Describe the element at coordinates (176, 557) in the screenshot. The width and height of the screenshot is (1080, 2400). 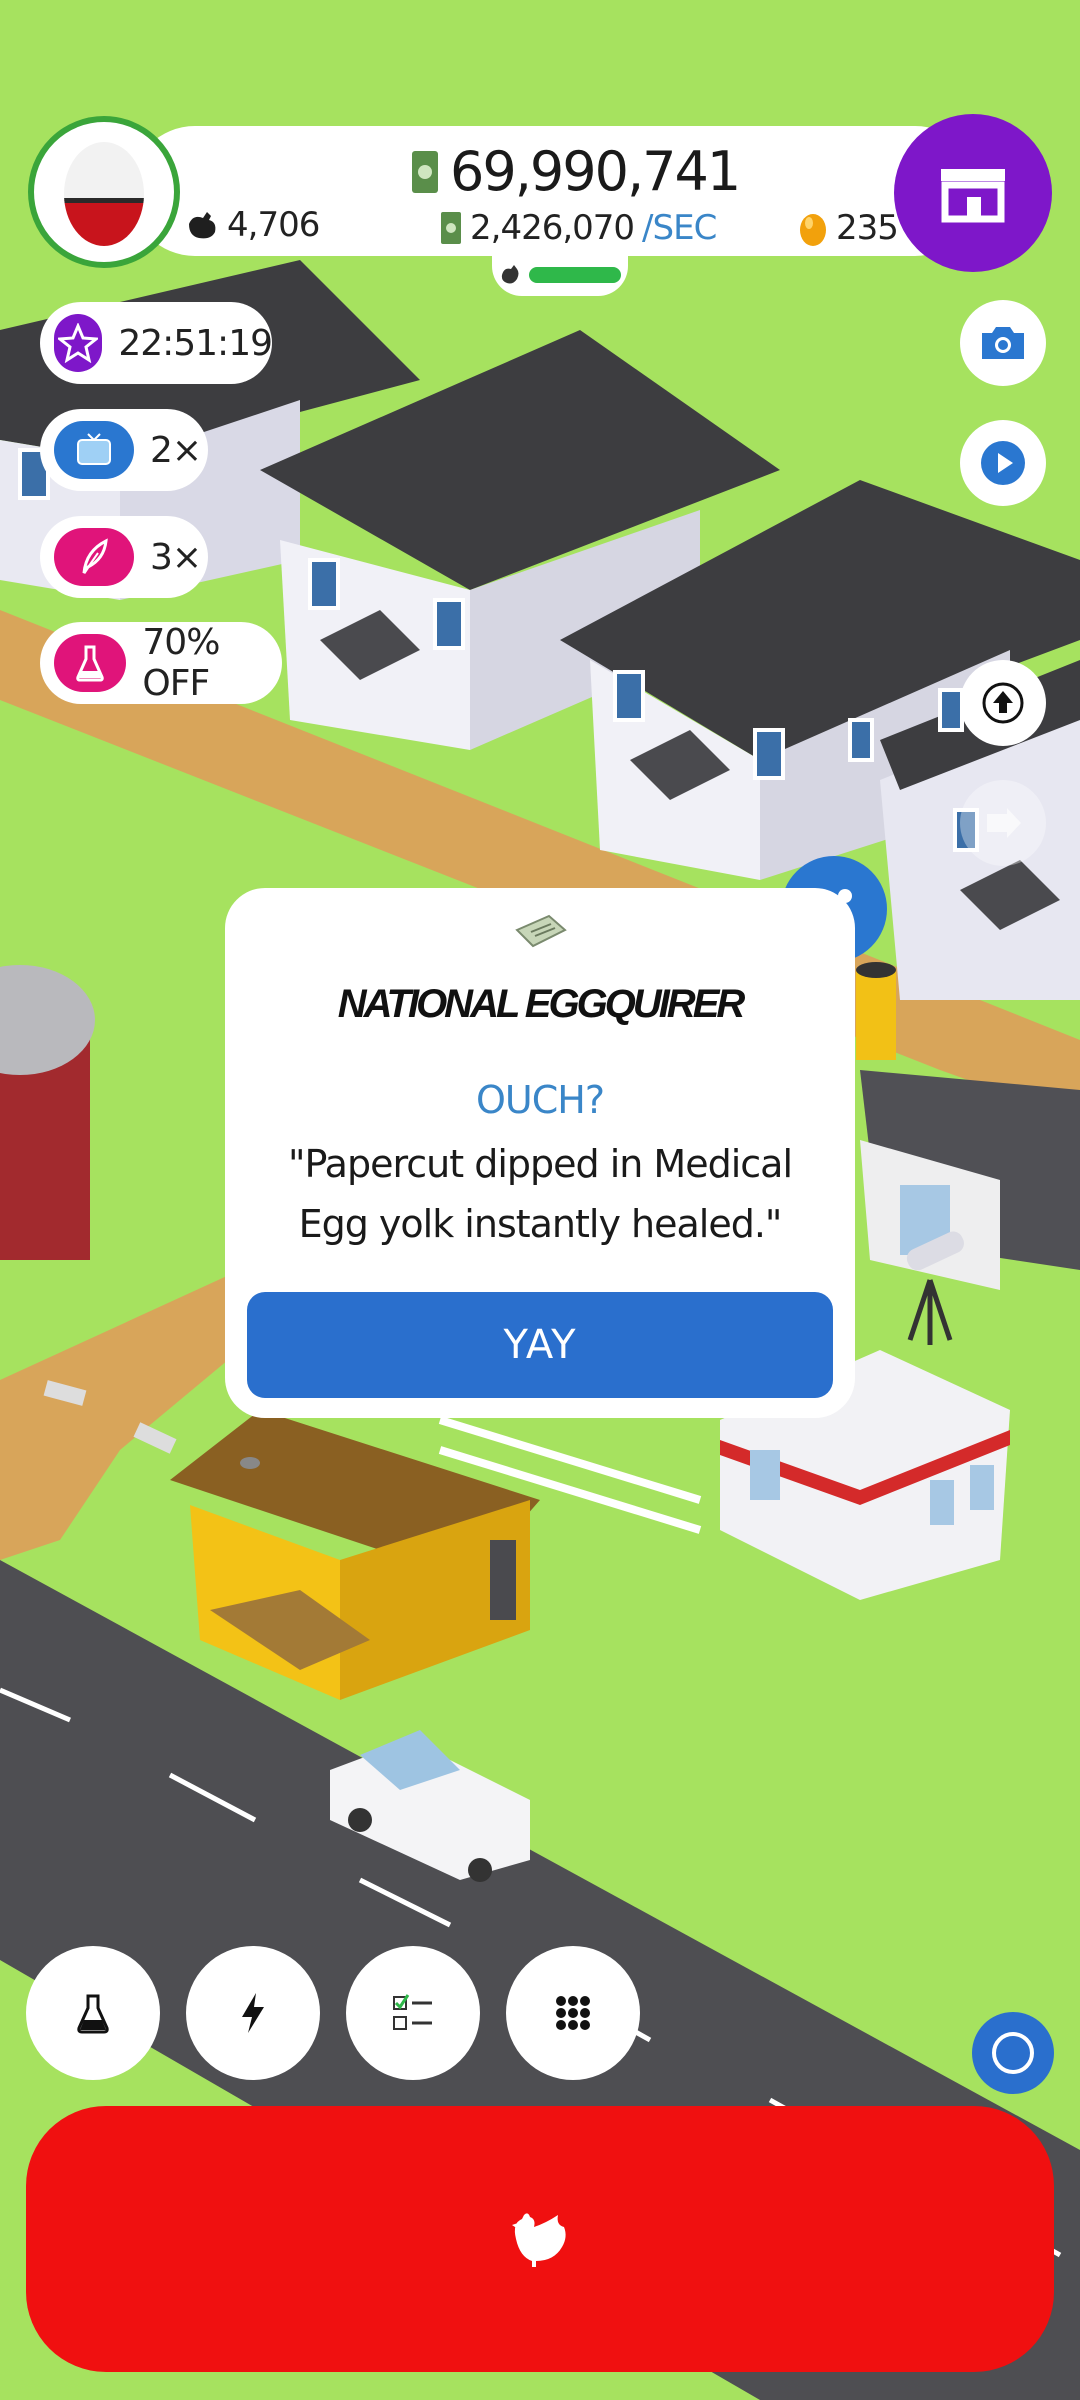
I see `boost-feather-label: 3×` at that location.